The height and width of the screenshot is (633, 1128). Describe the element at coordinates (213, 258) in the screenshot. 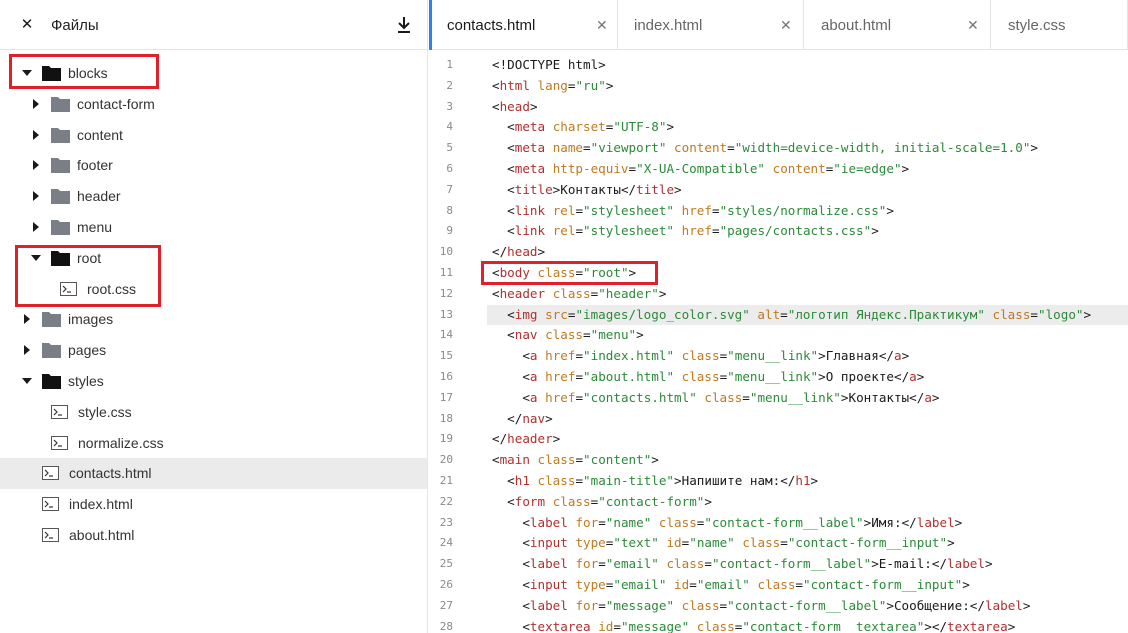

I see `tree-folder: root` at that location.